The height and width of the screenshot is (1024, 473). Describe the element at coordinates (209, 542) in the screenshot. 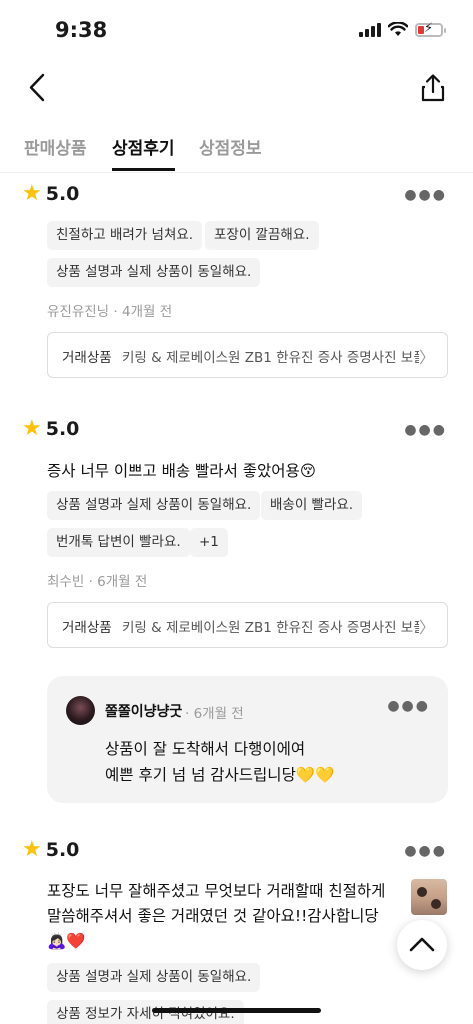

I see `review-tag-more: +1` at that location.